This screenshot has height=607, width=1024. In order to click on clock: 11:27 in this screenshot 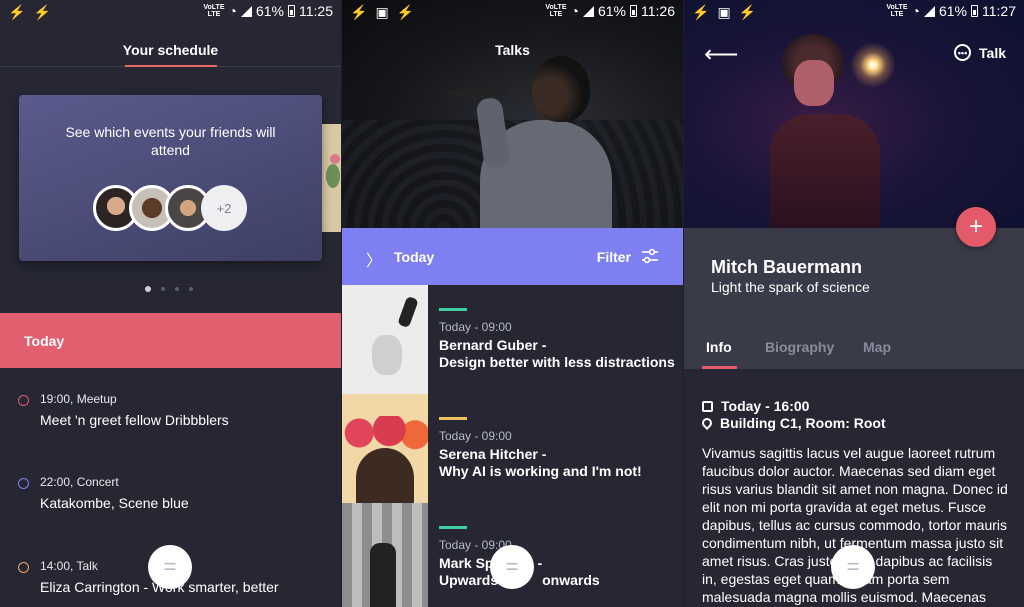, I will do `click(999, 11)`.